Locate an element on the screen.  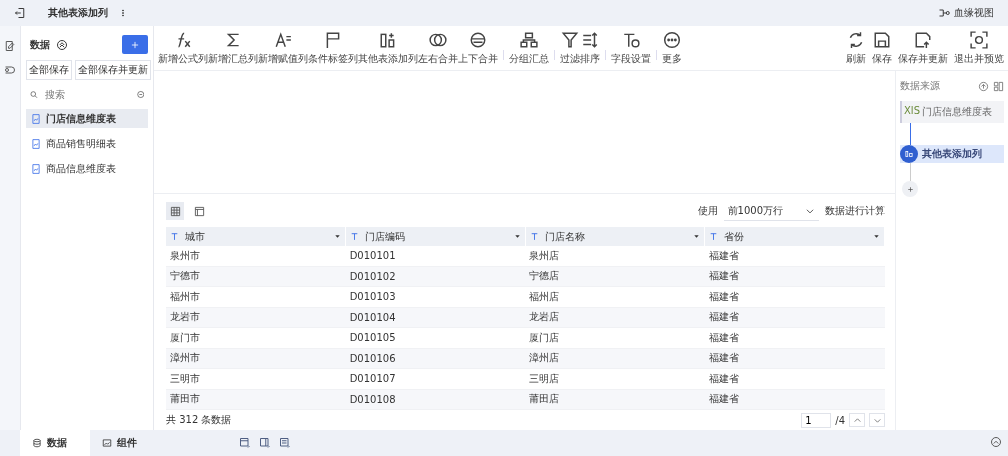
tab-title: 其他表添加列 is located at coordinates (78, 13).